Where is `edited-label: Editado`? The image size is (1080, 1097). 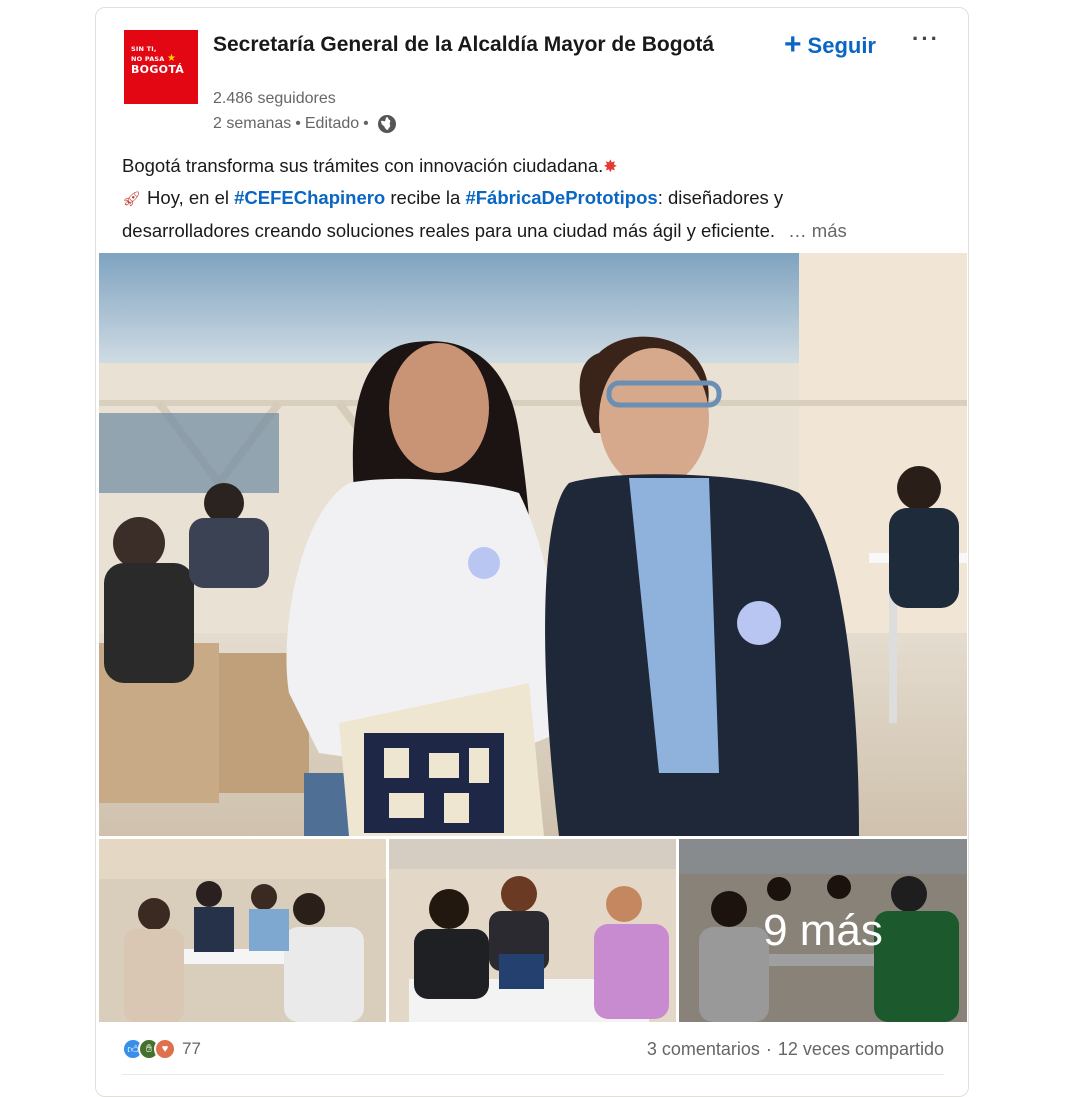 edited-label: Editado is located at coordinates (332, 123).